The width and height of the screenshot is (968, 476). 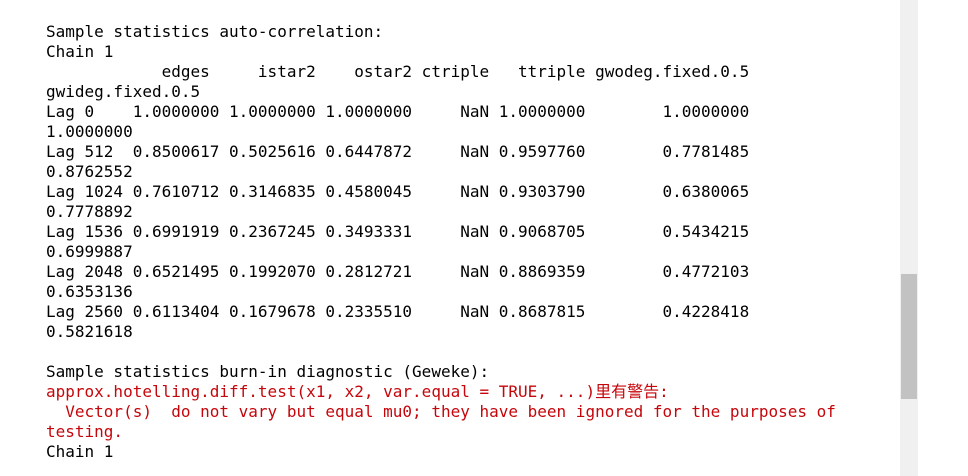 What do you see at coordinates (89, 211) in the screenshot?
I see `console-output-line: 0.7778892` at bounding box center [89, 211].